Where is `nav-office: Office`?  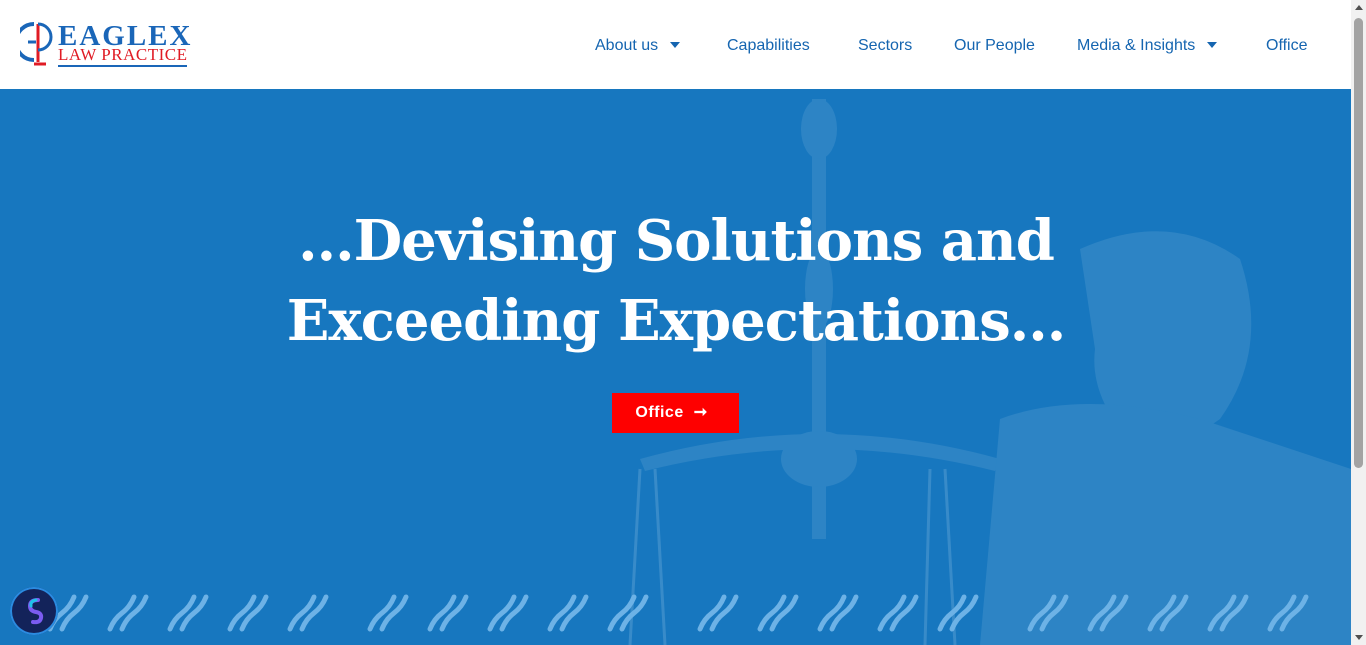
nav-office: Office is located at coordinates (1287, 46).